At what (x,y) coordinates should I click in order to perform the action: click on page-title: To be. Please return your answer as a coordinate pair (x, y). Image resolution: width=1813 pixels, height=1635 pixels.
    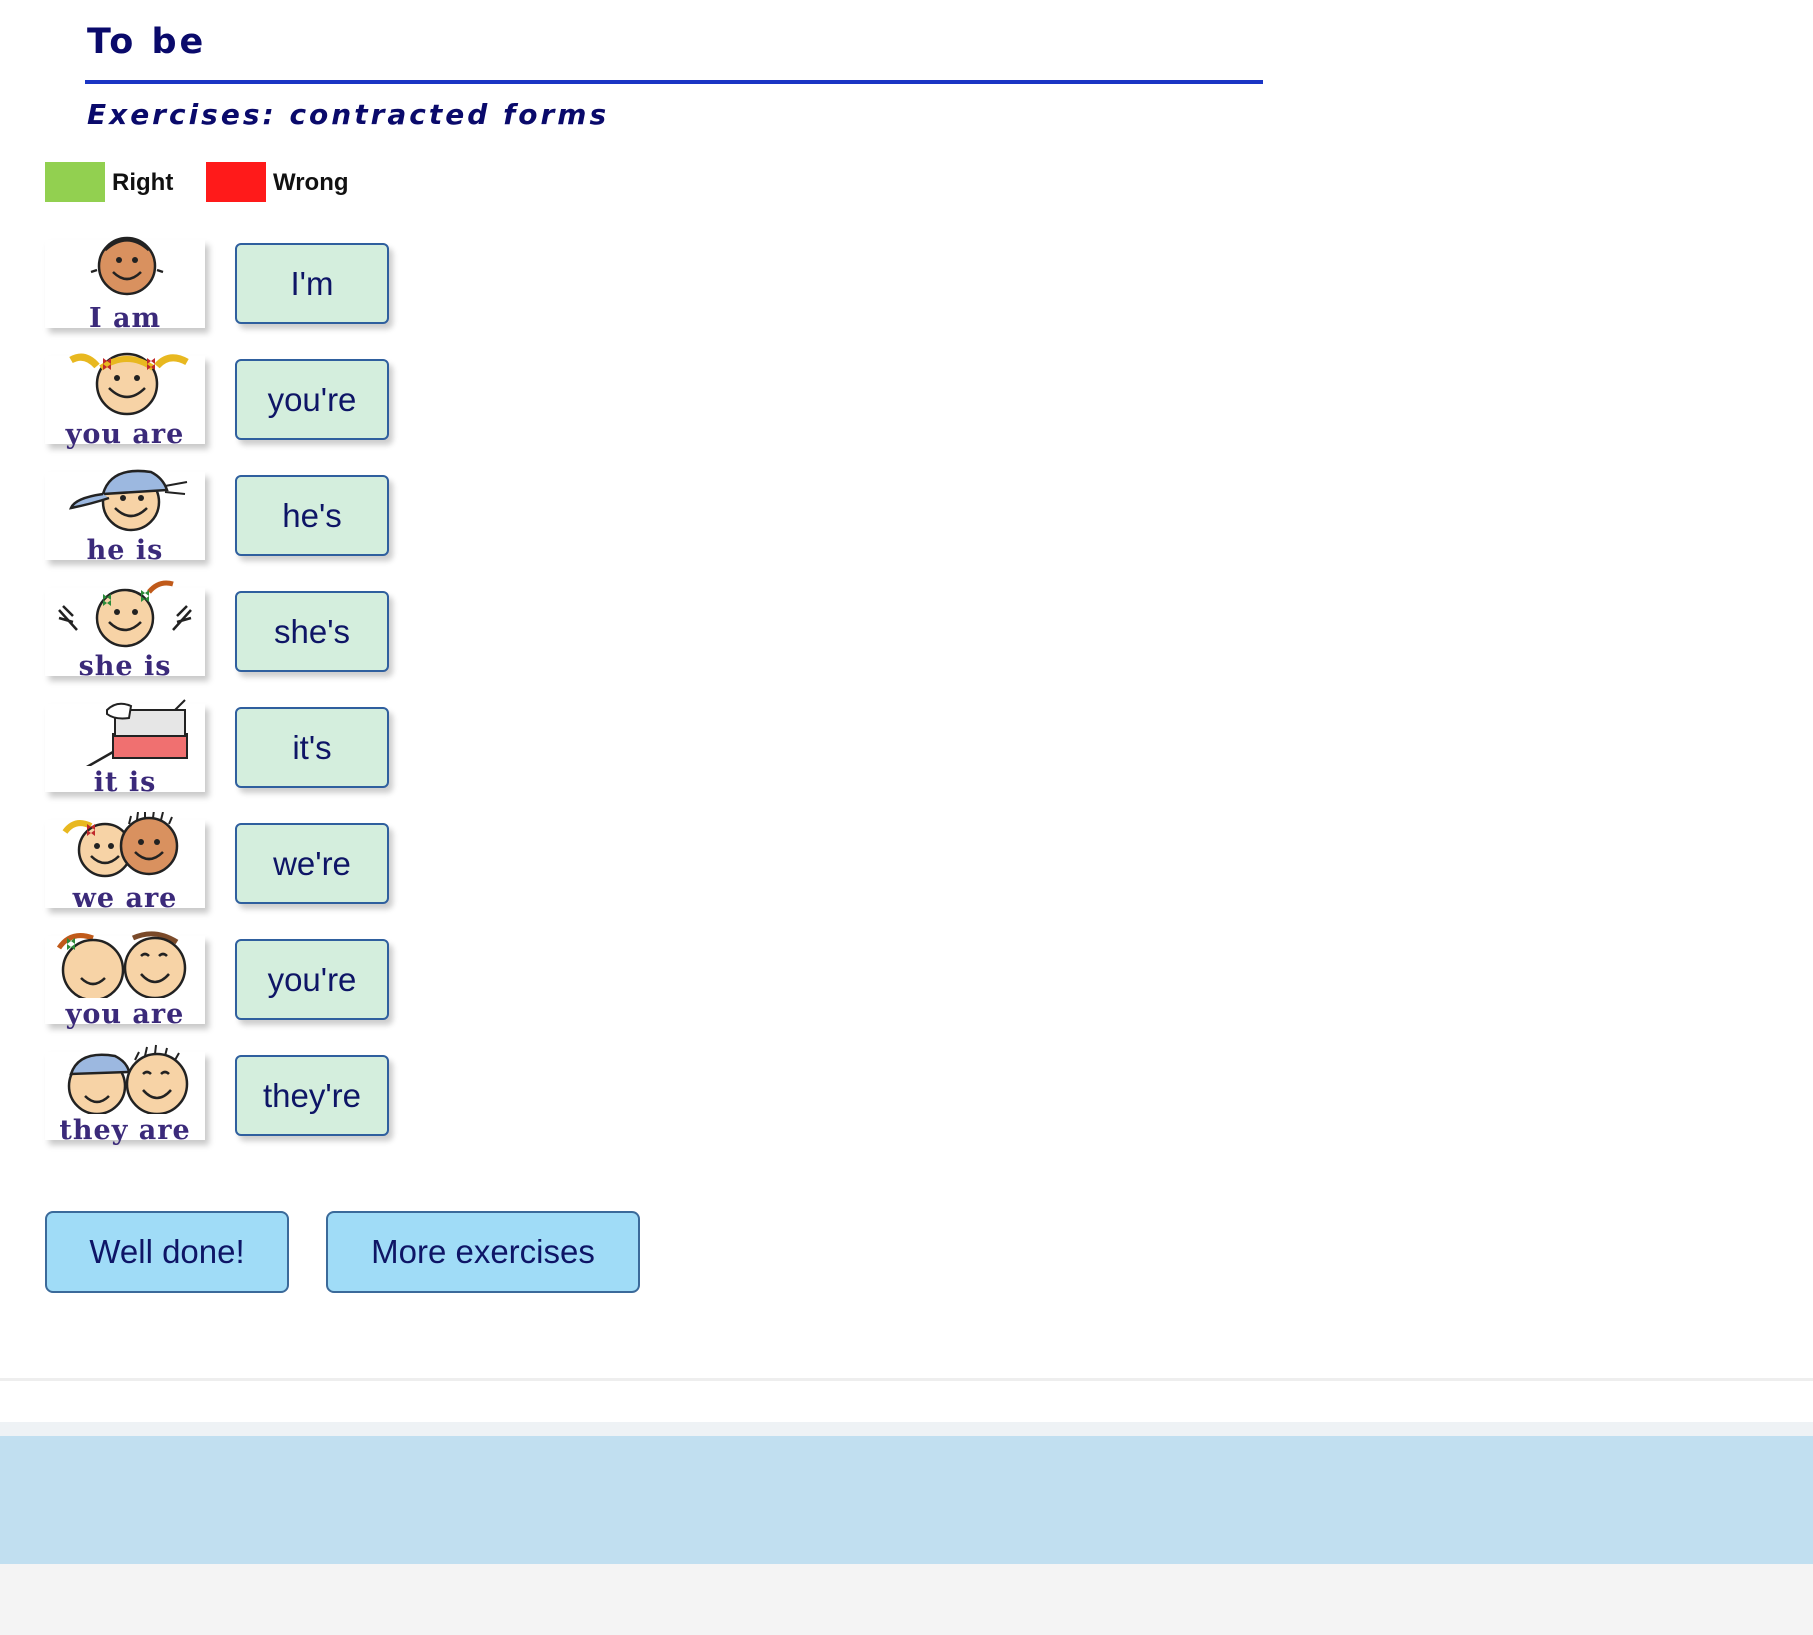
    Looking at the image, I should click on (147, 42).